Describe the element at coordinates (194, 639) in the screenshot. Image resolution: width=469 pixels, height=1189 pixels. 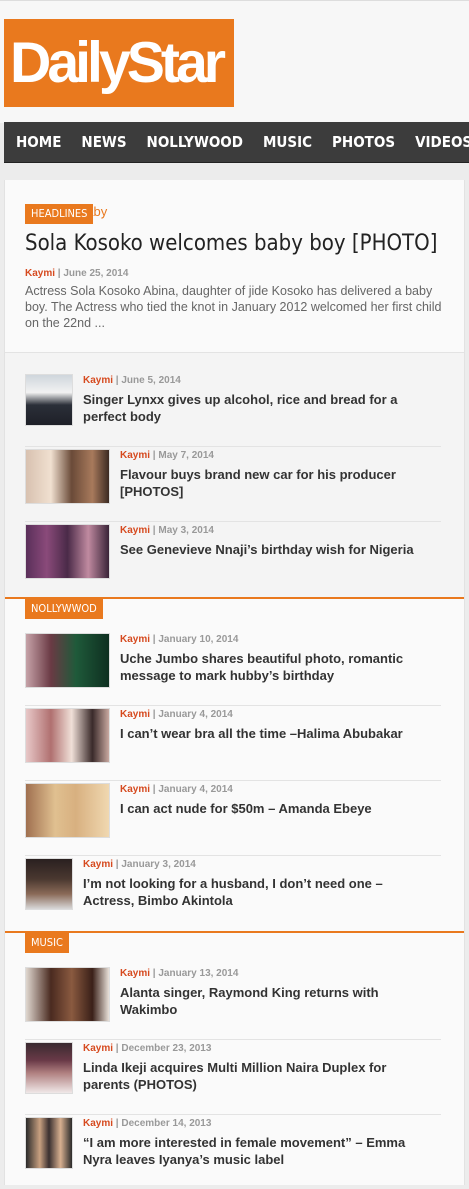
I see `post-date: | January 10, 2014` at that location.